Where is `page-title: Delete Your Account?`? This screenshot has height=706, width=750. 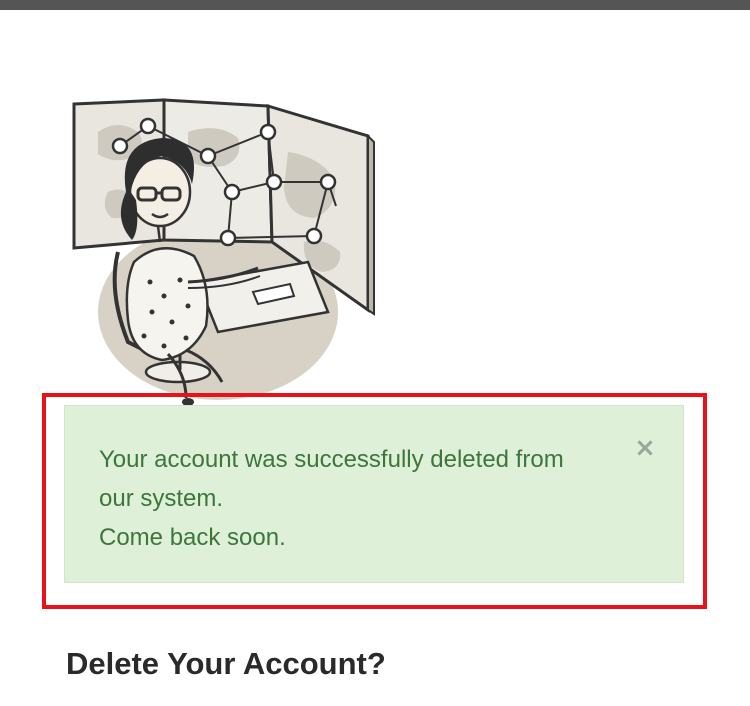
page-title: Delete Your Account? is located at coordinates (226, 663).